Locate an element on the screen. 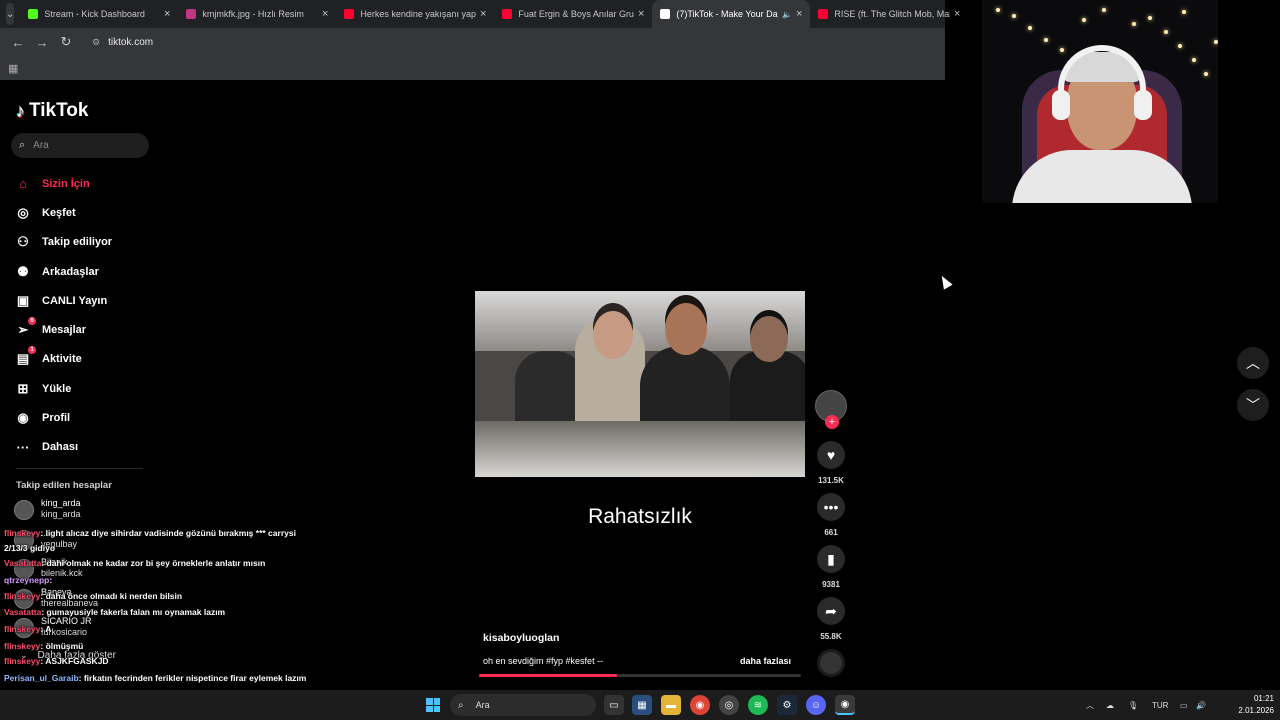 The height and width of the screenshot is (720, 1280). site-info-icon: ⚙ is located at coordinates (96, 42).